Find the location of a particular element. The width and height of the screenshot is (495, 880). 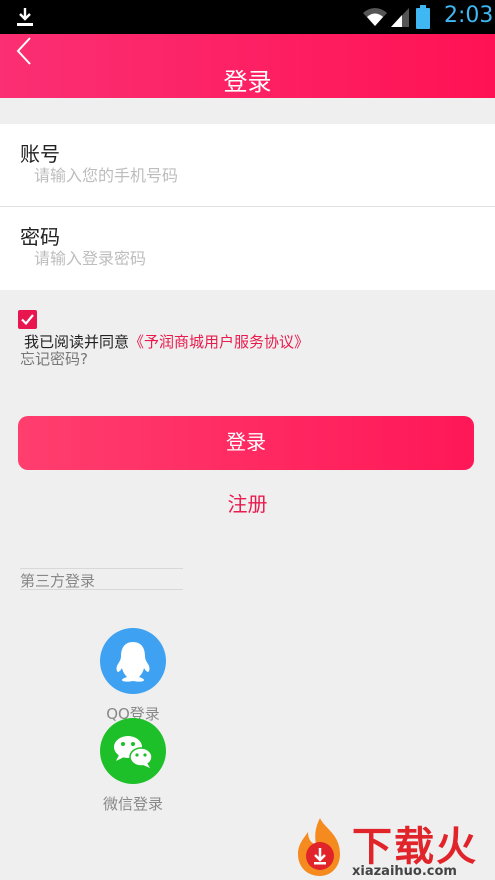

agreement-link: 《予润商城用户服务协议》 is located at coordinates (219, 342).